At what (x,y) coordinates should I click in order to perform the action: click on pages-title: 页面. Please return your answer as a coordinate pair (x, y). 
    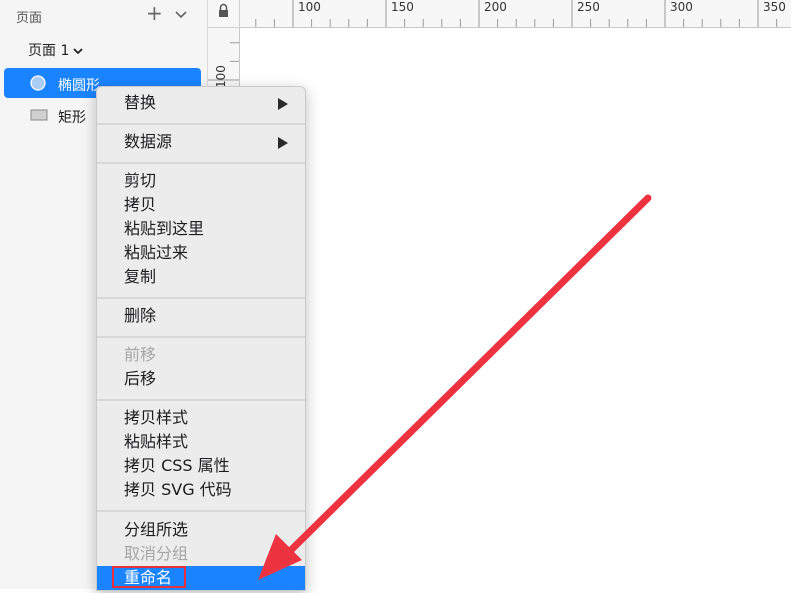
    Looking at the image, I should click on (29, 18).